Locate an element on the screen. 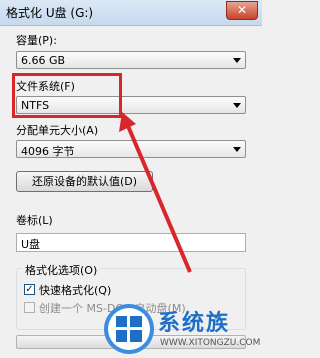  watermark-name: 系统族 is located at coordinates (194, 323).